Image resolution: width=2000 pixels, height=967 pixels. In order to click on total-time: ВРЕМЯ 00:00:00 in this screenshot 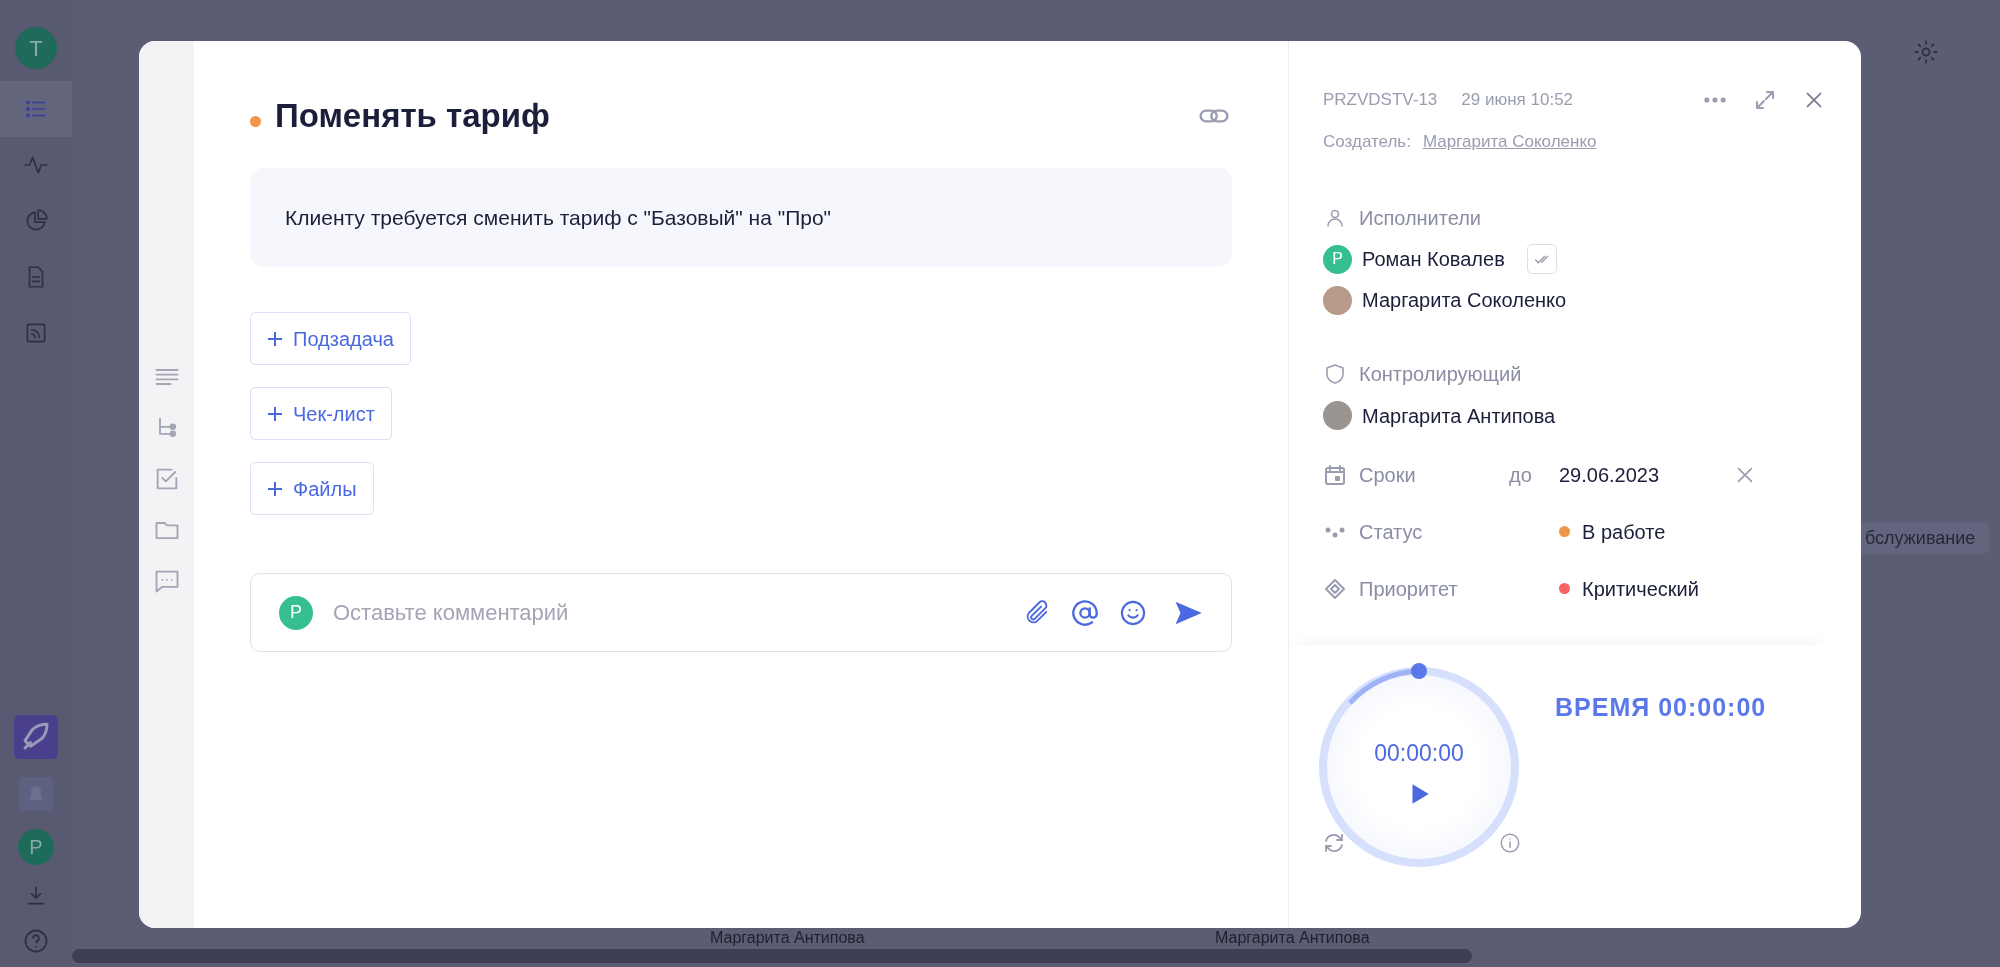, I will do `click(1661, 706)`.